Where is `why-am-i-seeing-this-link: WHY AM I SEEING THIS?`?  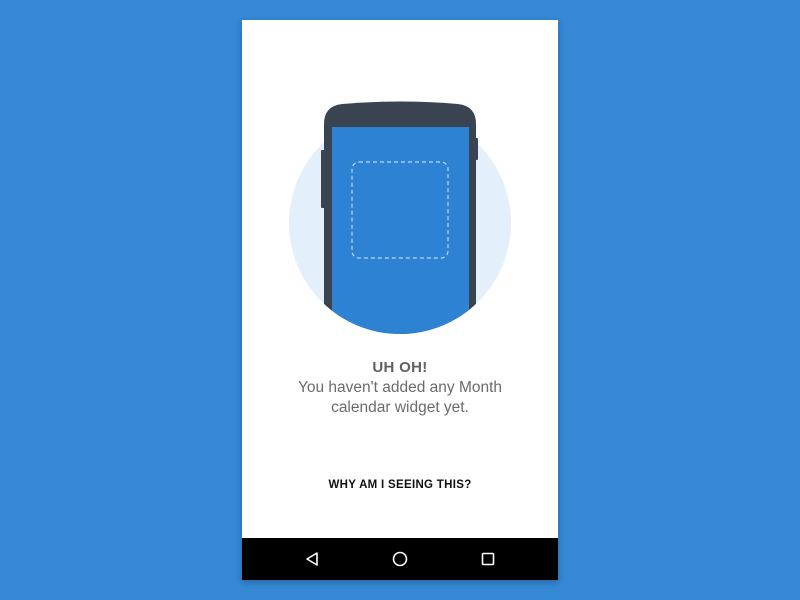 why-am-i-seeing-this-link: WHY AM I SEEING THIS? is located at coordinates (400, 485).